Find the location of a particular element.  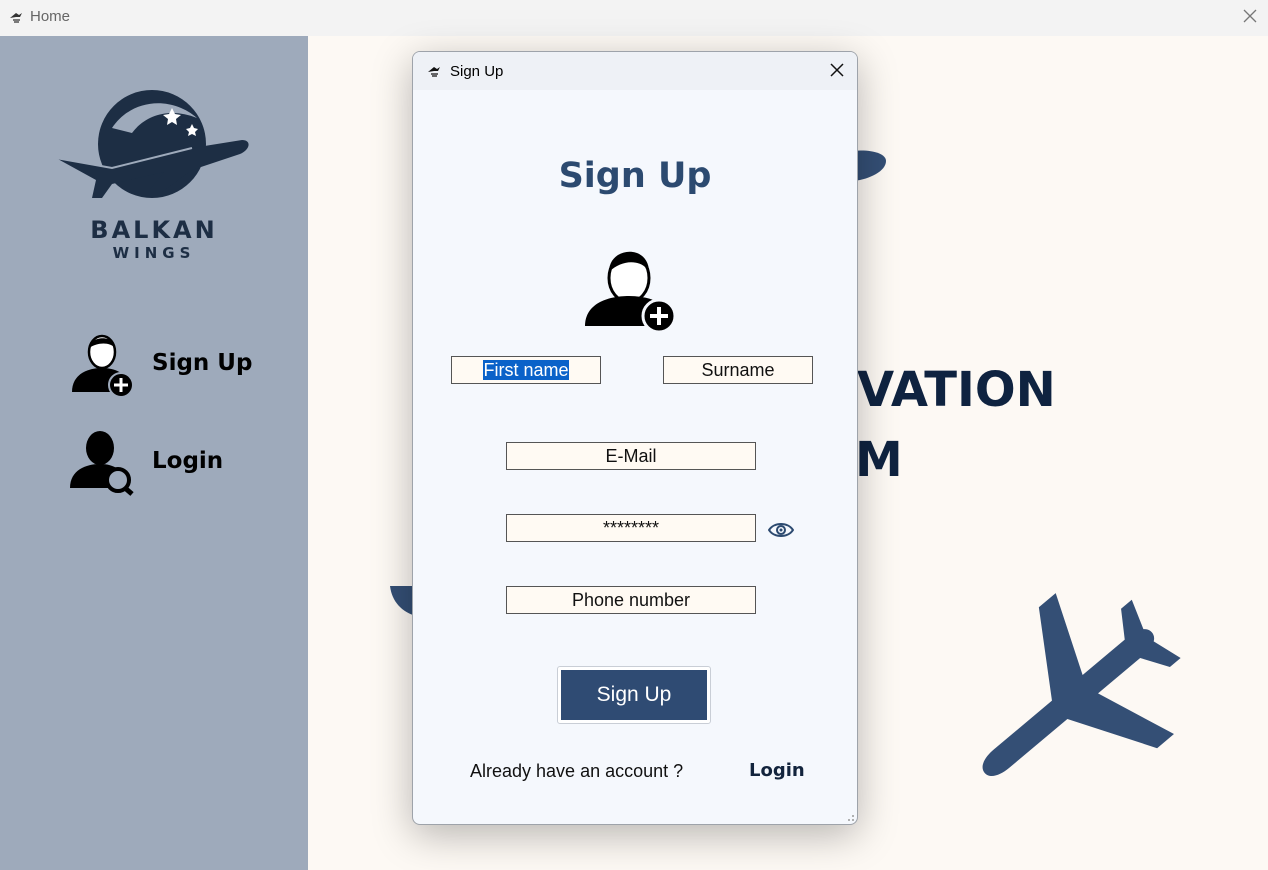

logo-text-line2: WINGS is located at coordinates (154, 253).